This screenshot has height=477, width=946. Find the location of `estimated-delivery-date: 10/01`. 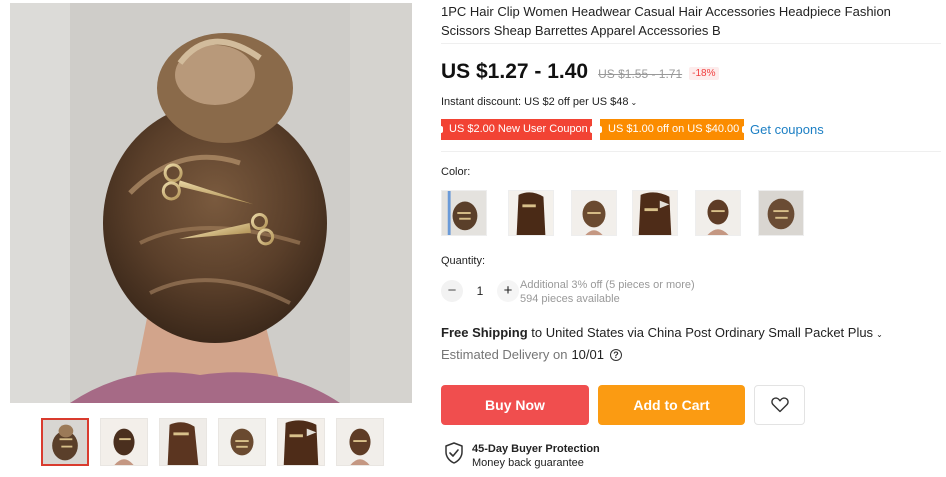

estimated-delivery-date: 10/01 is located at coordinates (587, 354).